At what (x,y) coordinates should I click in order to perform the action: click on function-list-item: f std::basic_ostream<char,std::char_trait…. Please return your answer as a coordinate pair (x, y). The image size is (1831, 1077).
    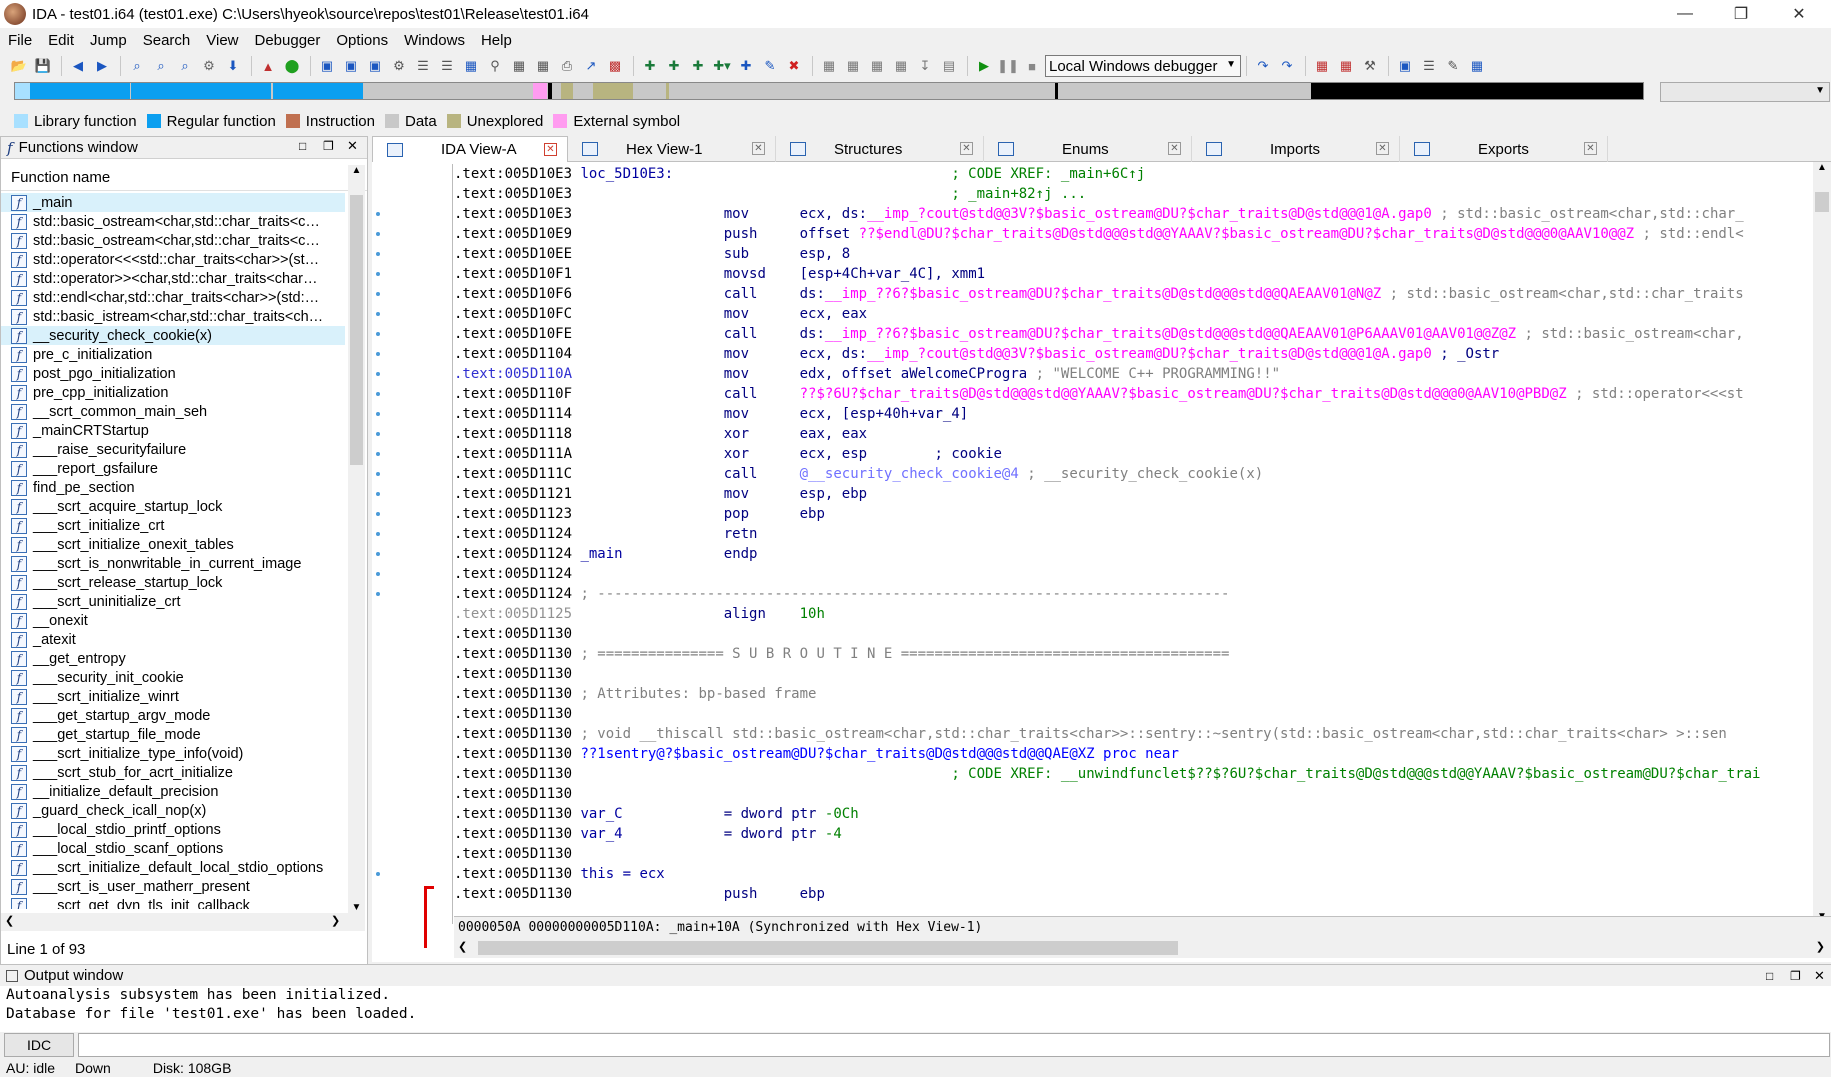
    Looking at the image, I should click on (173, 240).